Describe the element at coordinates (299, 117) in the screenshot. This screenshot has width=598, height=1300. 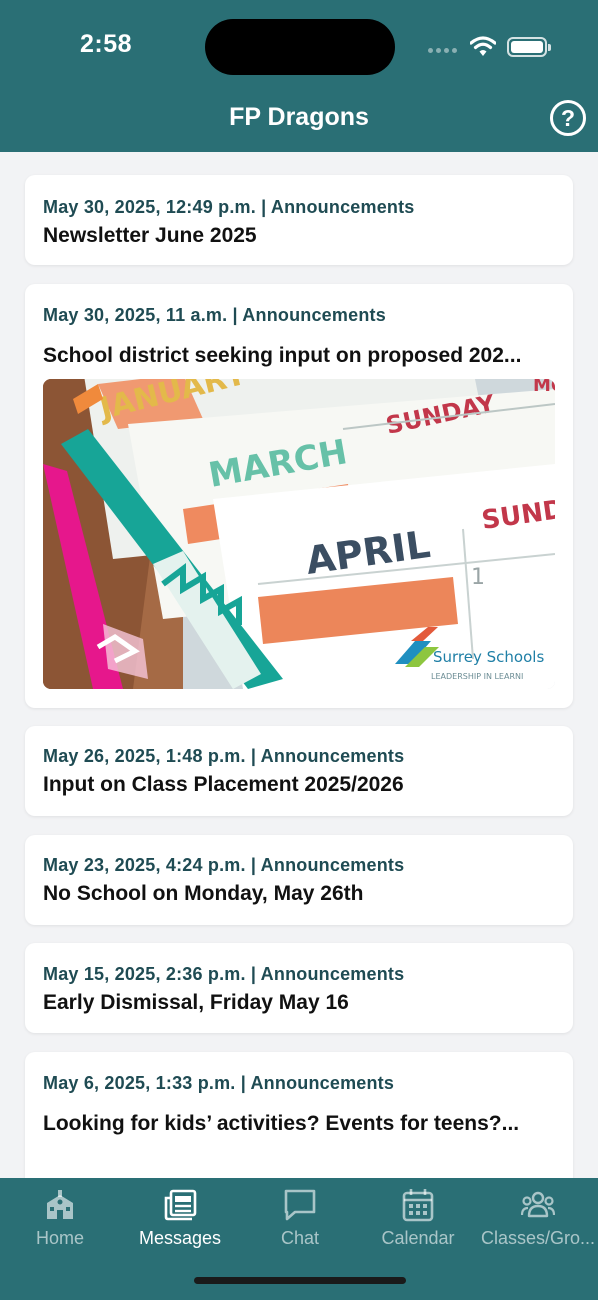
I see `page-title: FP Dragons` at that location.